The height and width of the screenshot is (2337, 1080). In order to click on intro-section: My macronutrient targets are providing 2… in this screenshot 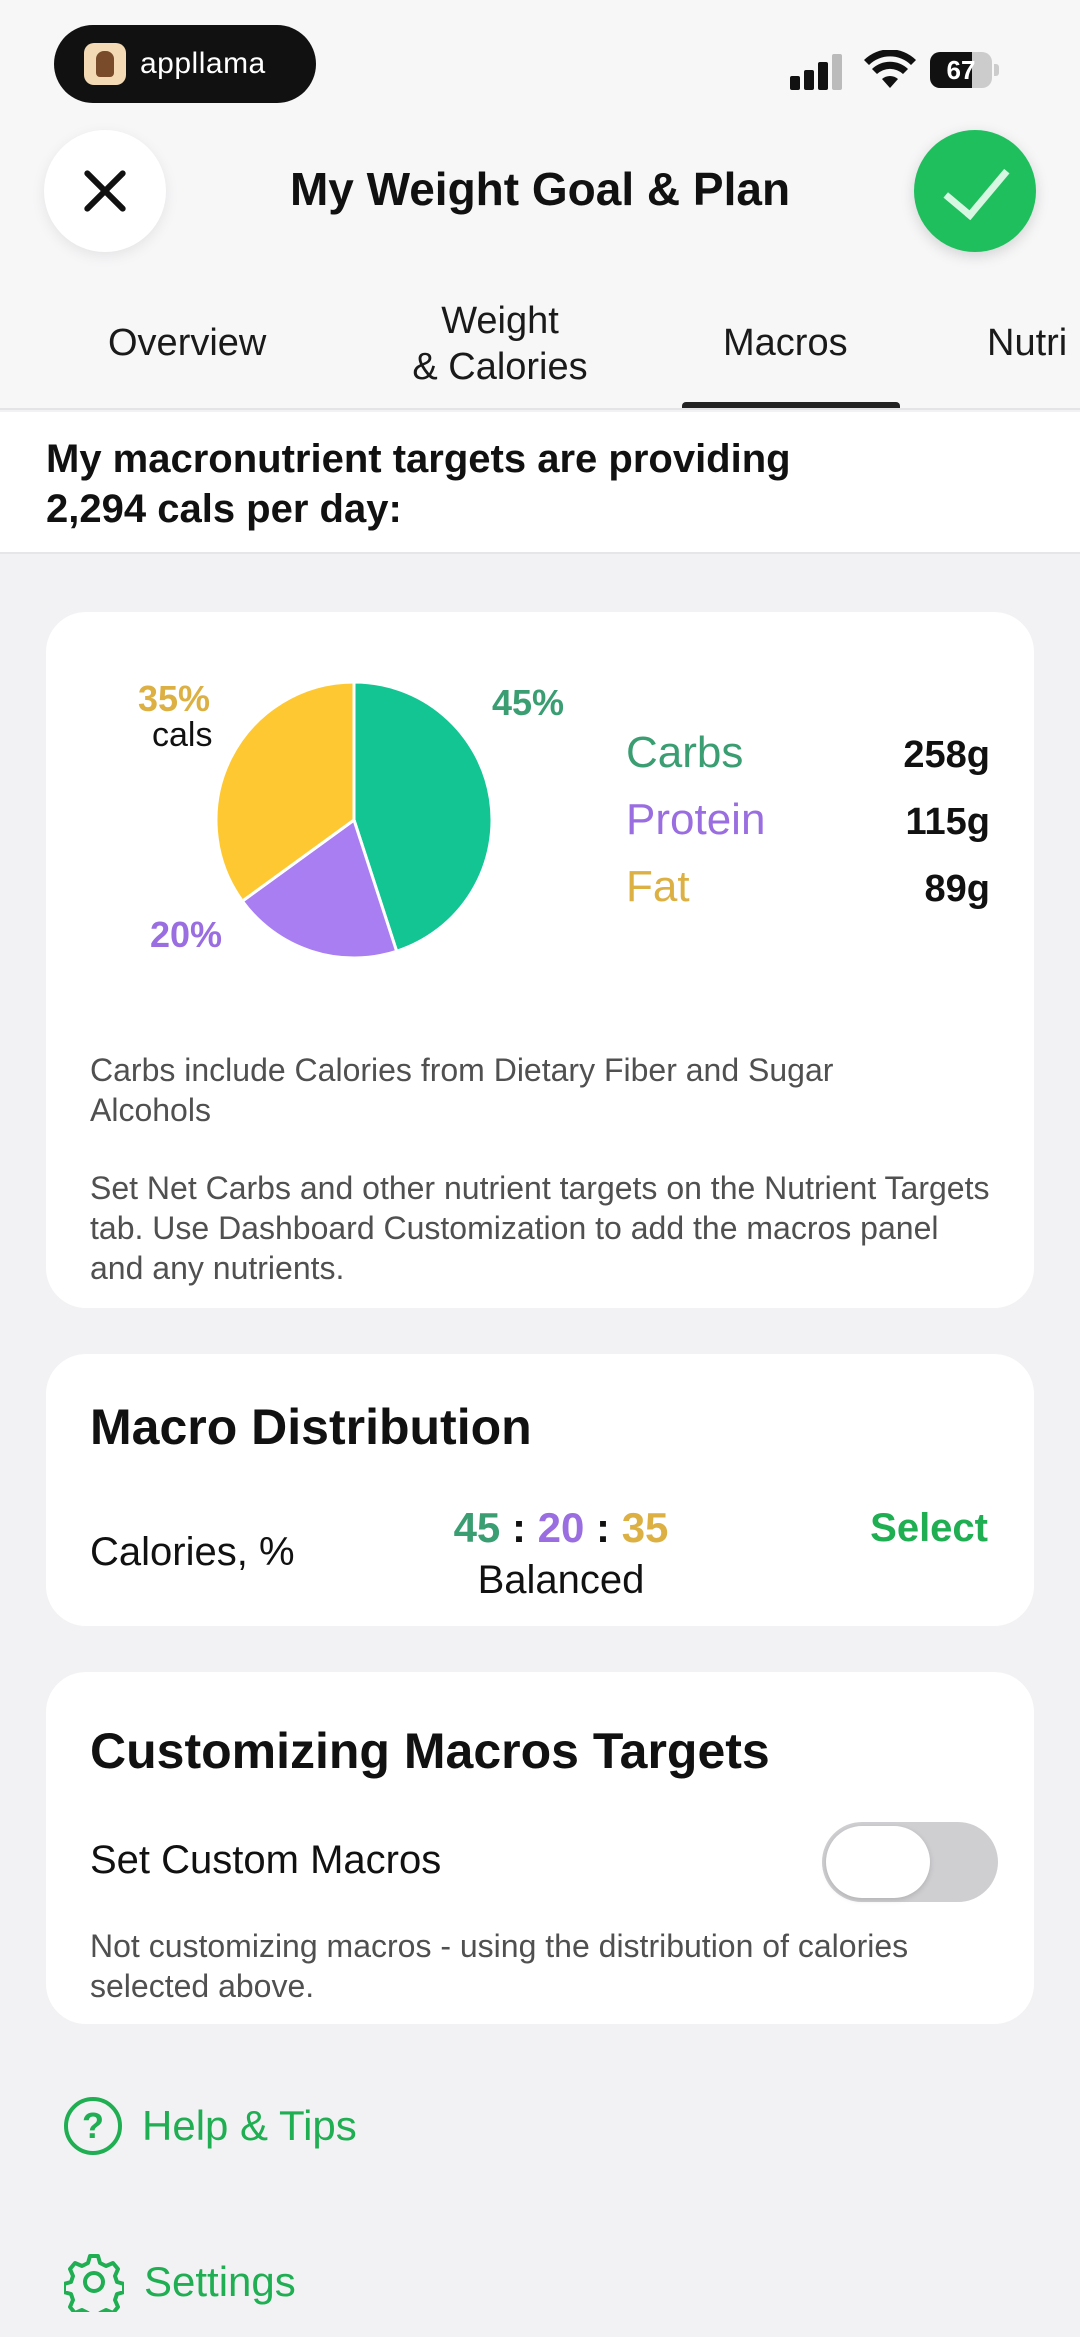, I will do `click(540, 483)`.